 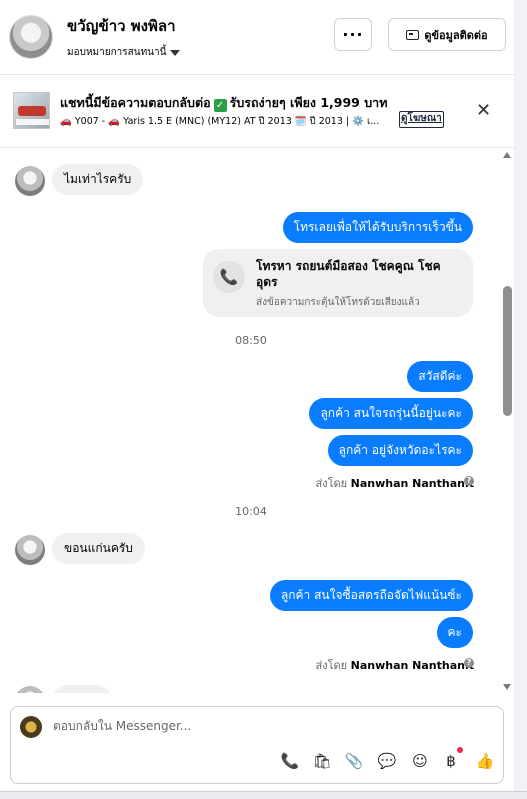 I want to click on outgoing-message: โทรเลยเพื่อให้ได้รับบริการเร็วขึ้น, so click(x=377, y=227).